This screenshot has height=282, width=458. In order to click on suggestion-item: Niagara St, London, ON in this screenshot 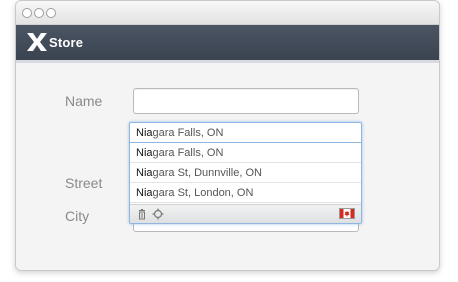, I will do `click(245, 193)`.